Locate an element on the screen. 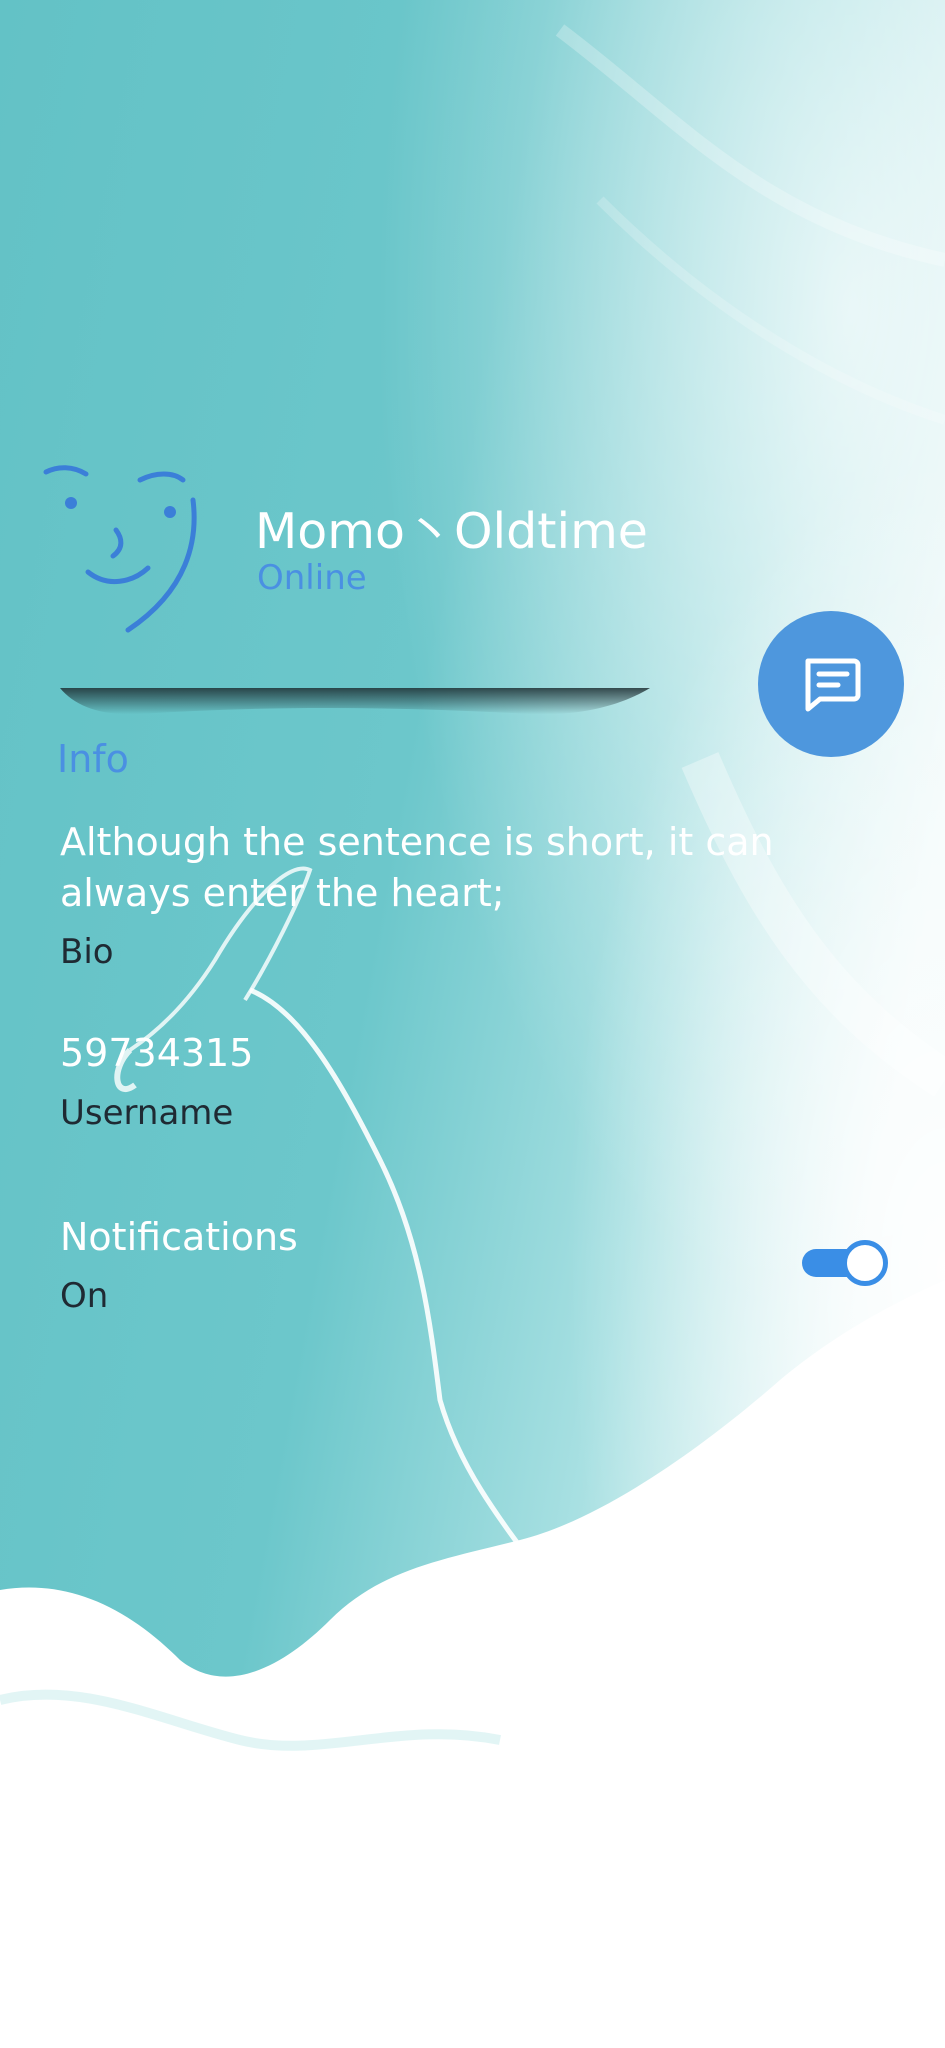 This screenshot has height=2048, width=945. username-value: 59734315 is located at coordinates (156, 1053).